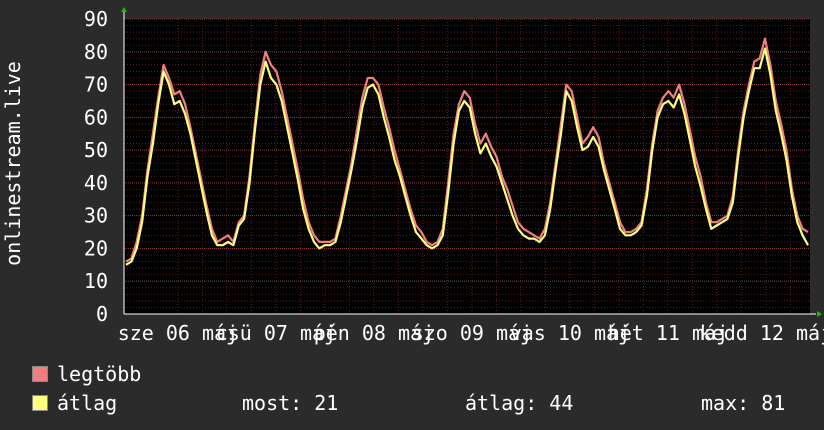  Describe the element at coordinates (96, 52) in the screenshot. I see `y-tick-label: 80` at that location.